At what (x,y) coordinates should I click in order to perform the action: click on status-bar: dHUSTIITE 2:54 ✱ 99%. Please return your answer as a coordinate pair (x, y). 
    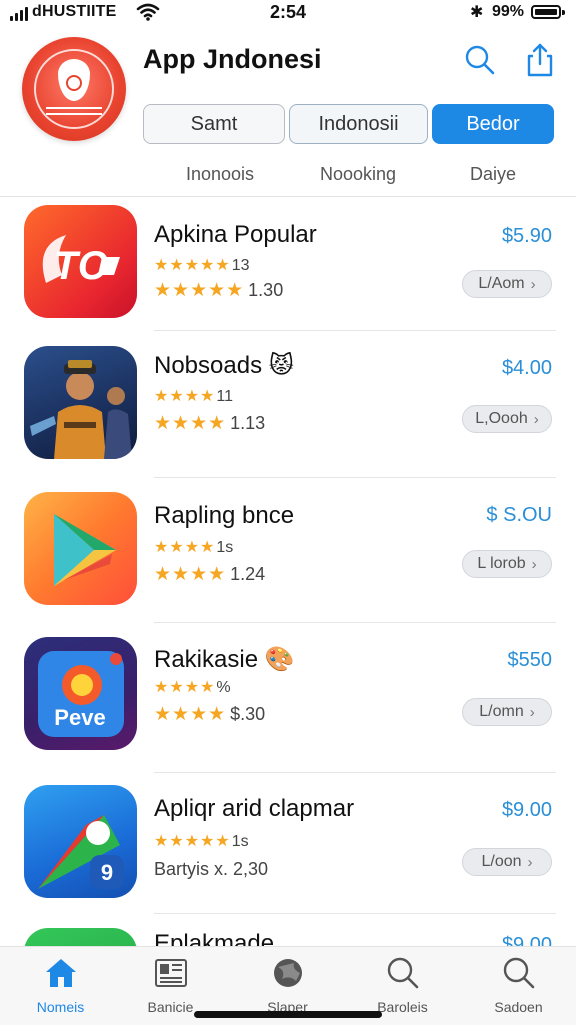
    Looking at the image, I should click on (288, 13).